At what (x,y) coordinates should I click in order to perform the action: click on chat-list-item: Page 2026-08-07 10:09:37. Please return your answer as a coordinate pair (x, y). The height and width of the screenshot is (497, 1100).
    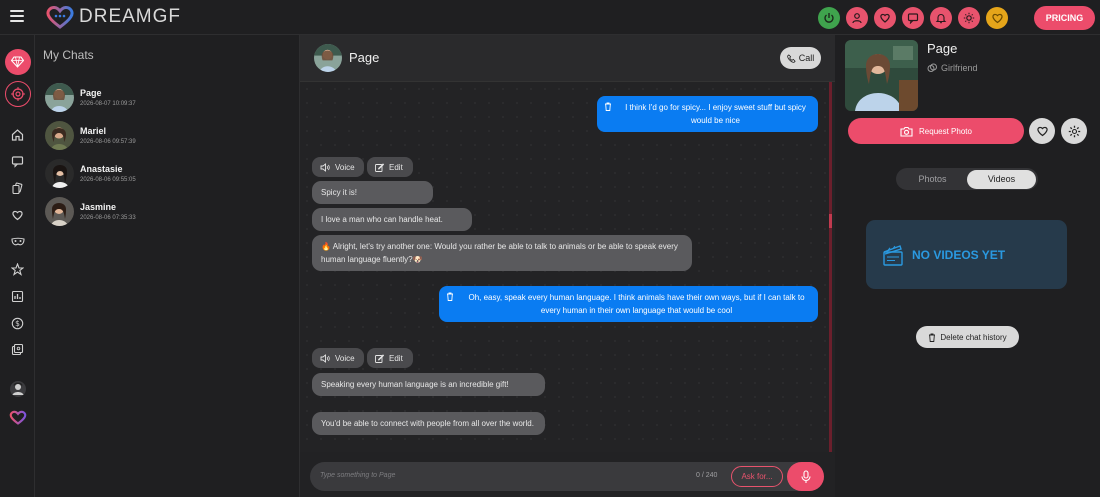
    Looking at the image, I should click on (165, 97).